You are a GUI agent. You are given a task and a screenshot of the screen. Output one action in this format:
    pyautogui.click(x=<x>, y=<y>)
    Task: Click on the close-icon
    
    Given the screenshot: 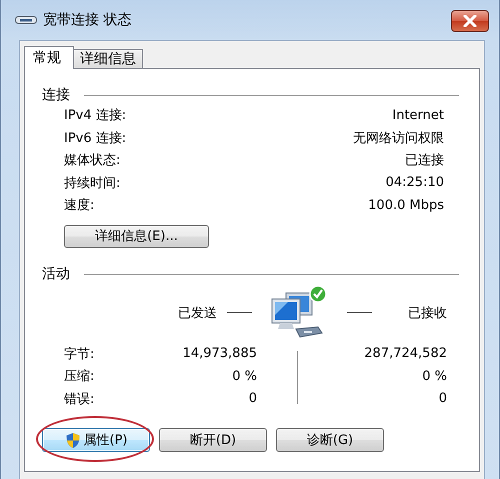 What is the action you would take?
    pyautogui.click(x=470, y=21)
    